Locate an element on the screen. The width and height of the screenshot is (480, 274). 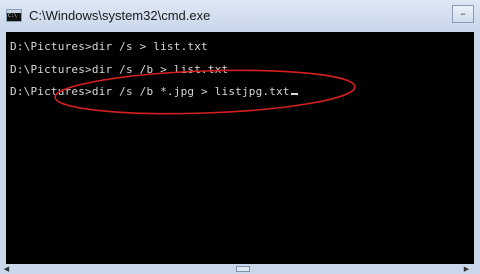
console-line-1: D:\Pictures>dir /s > list.txt is located at coordinates (109, 46).